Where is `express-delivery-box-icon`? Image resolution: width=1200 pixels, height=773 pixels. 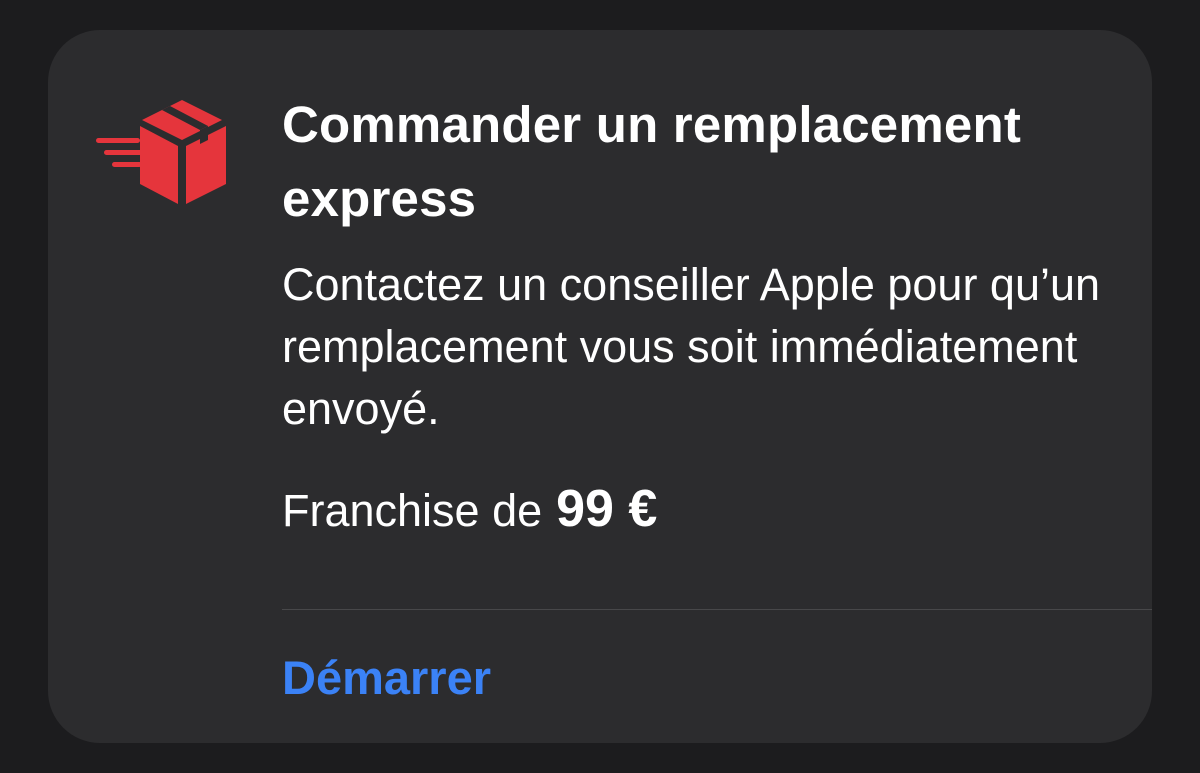
express-delivery-box-icon is located at coordinates (161, 152).